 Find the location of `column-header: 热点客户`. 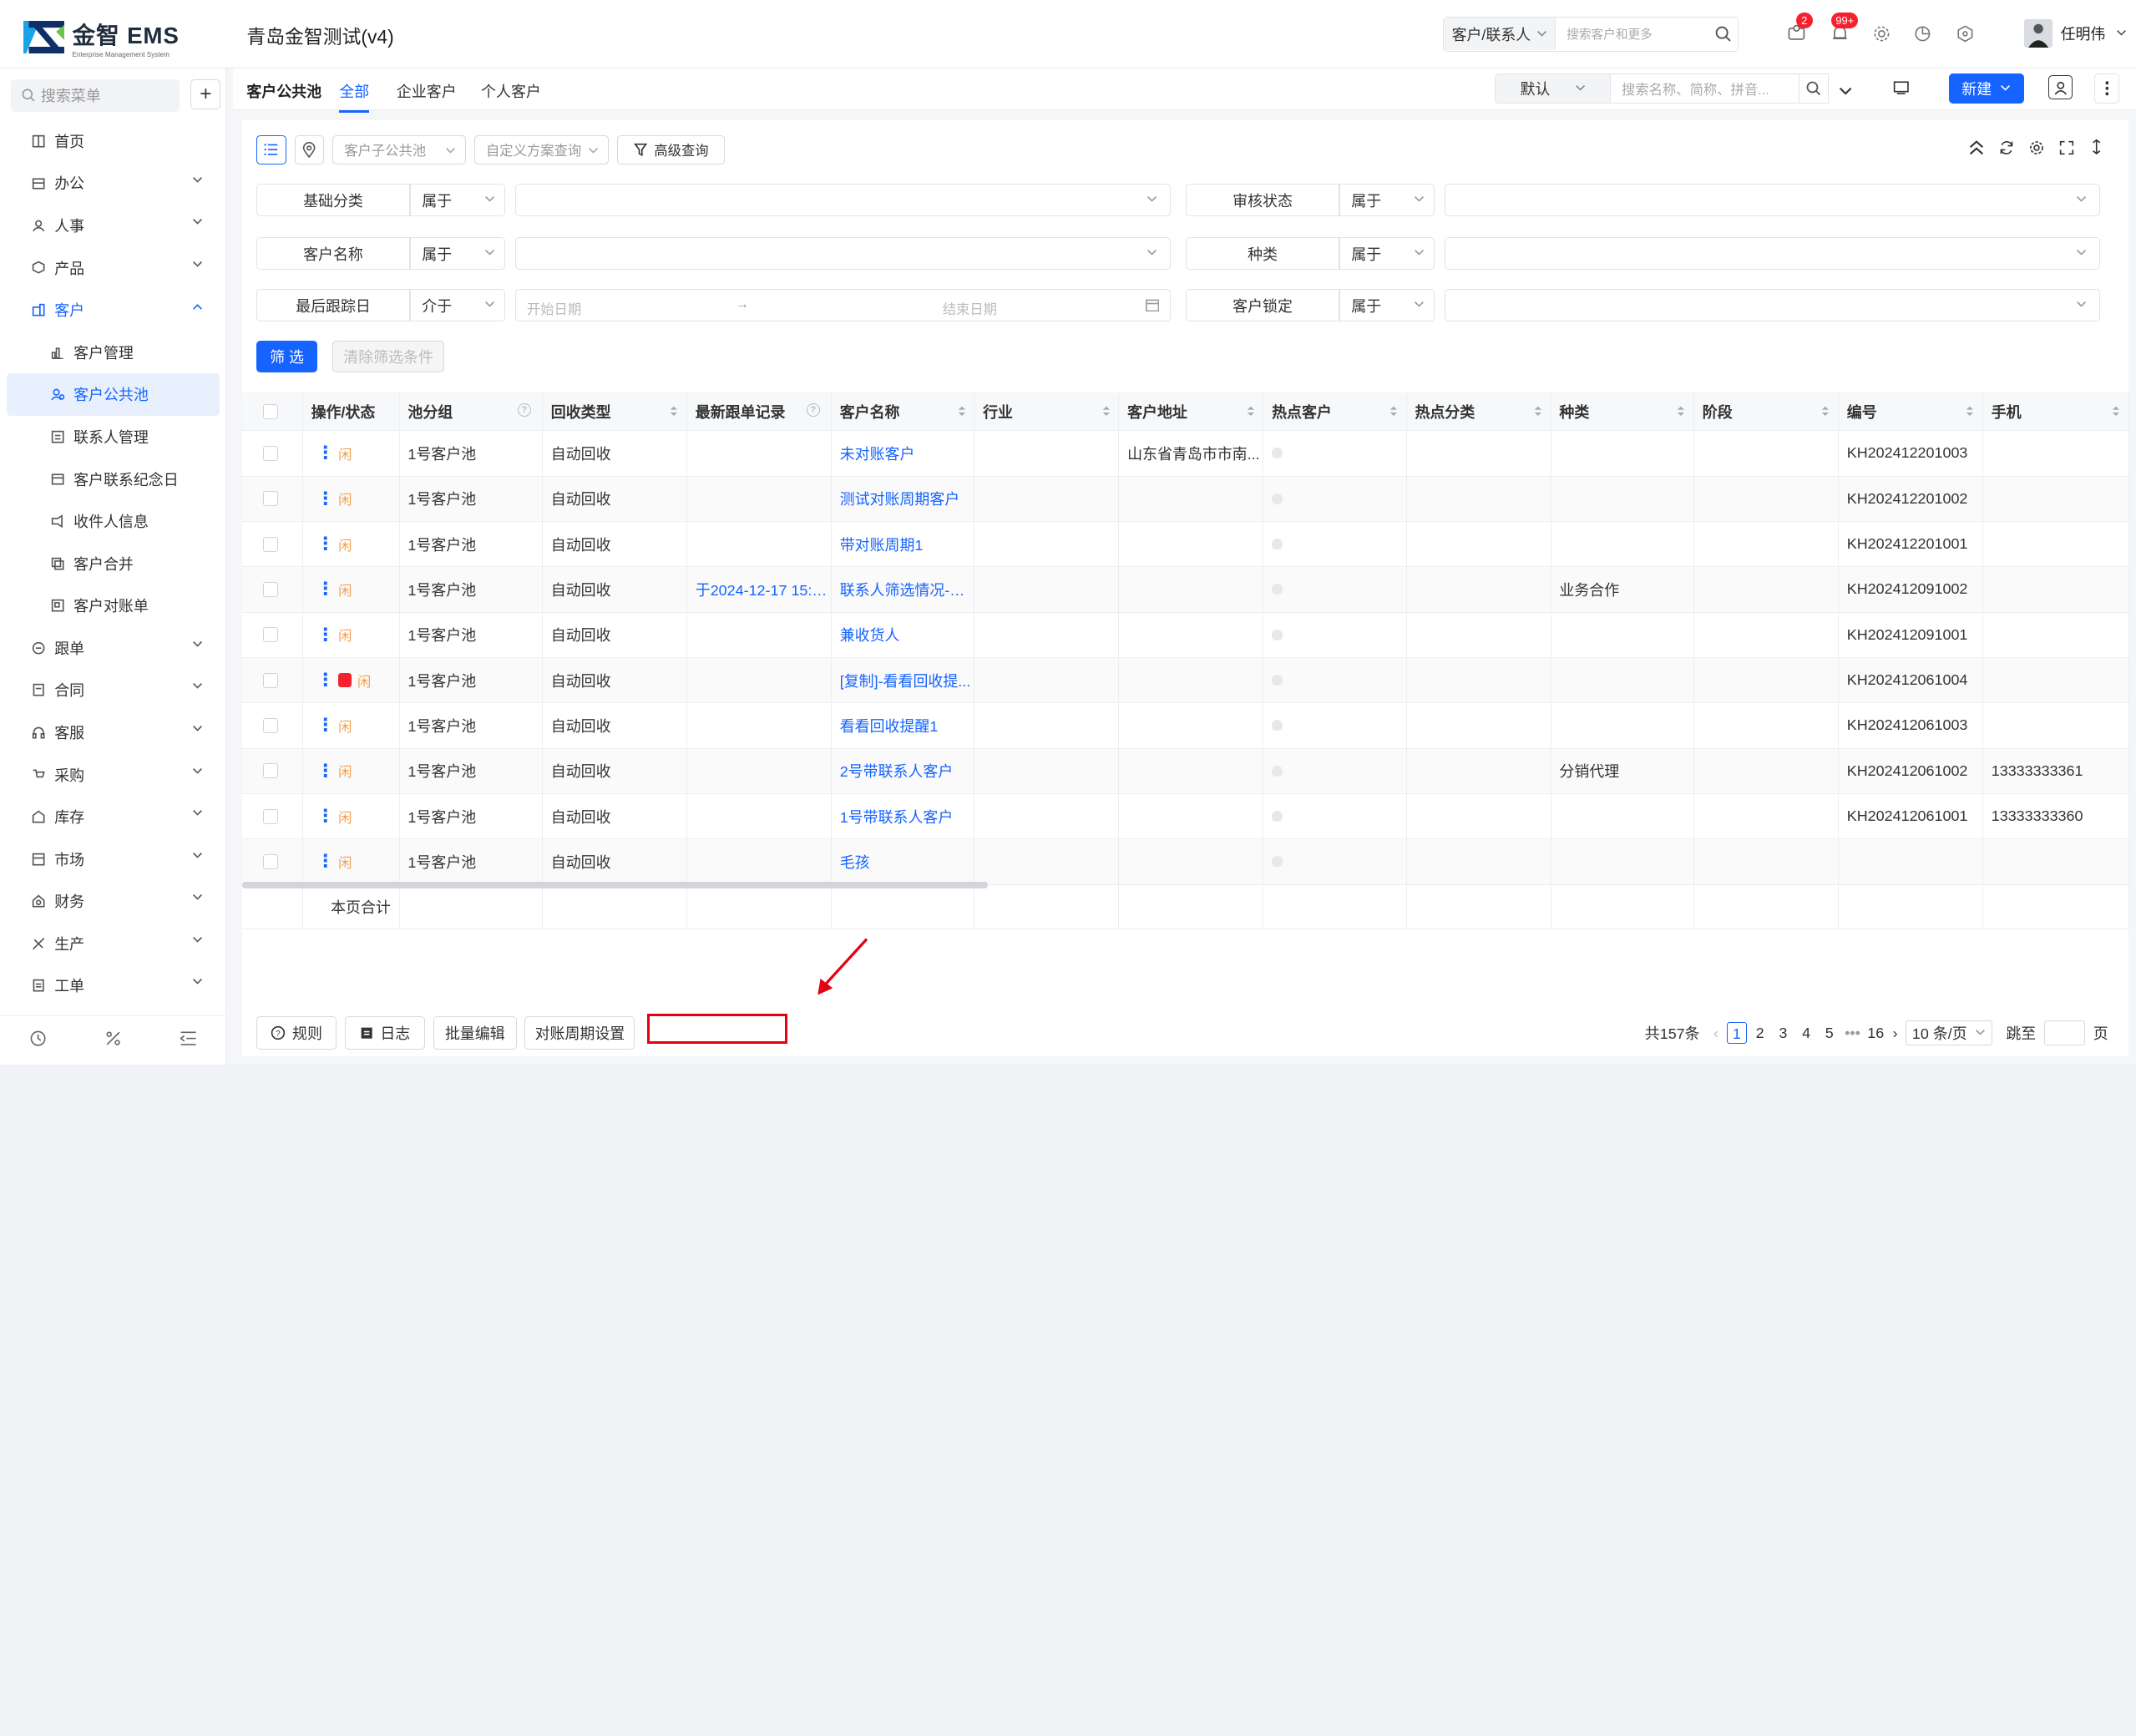

column-header: 热点客户 is located at coordinates (1335, 412).